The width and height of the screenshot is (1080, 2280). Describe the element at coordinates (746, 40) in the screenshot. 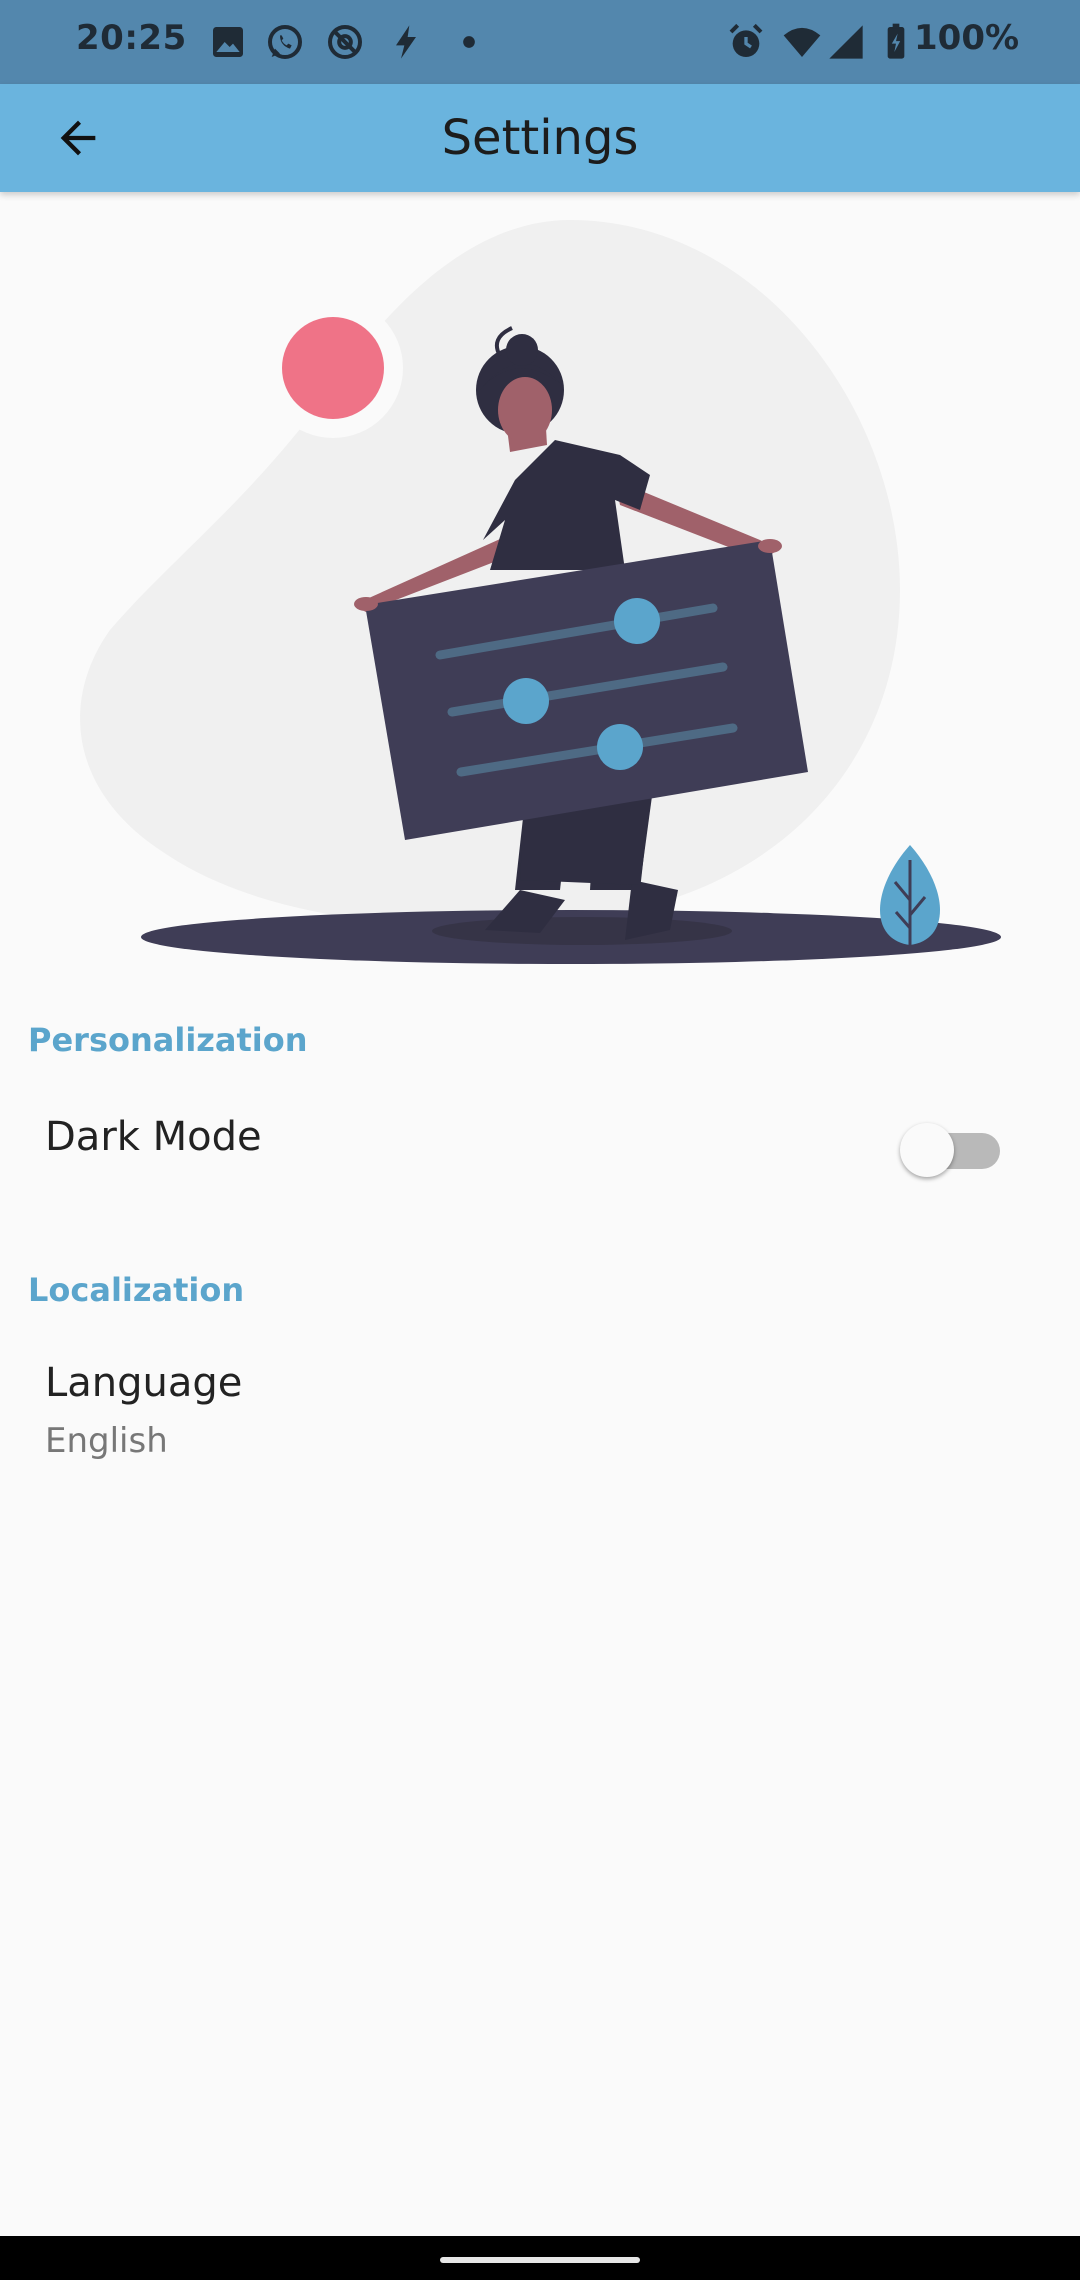

I see `alarm-icon` at that location.